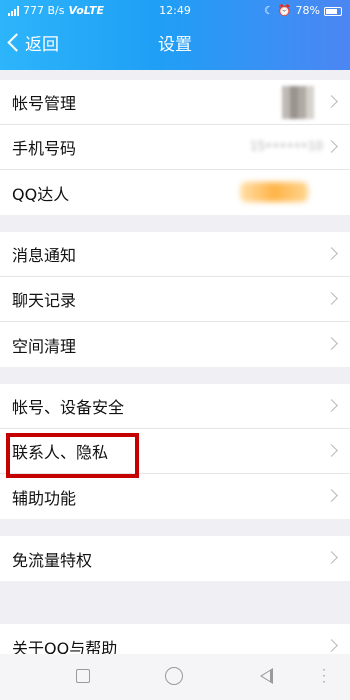  What do you see at coordinates (175, 344) in the screenshot?
I see `settings-item-storage-cleanup: 空间清理` at bounding box center [175, 344].